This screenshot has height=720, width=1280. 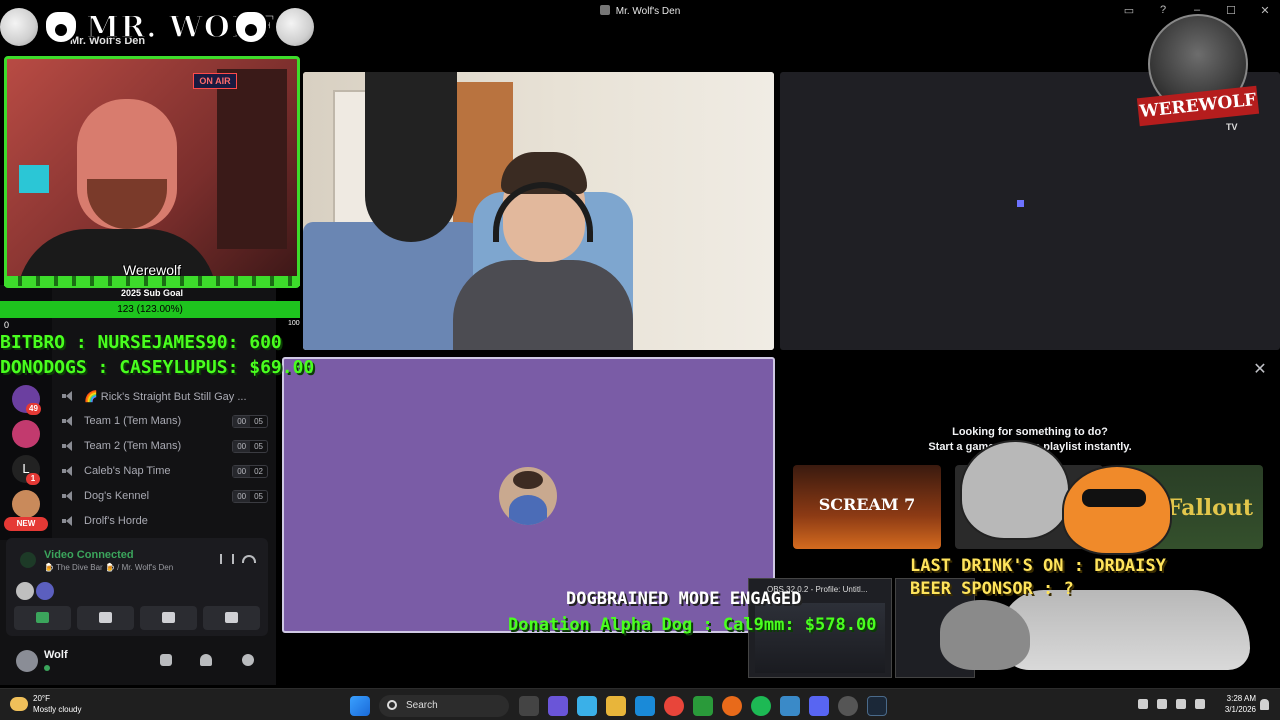 What do you see at coordinates (648, 11) in the screenshot?
I see `window-title-text: Mr. Wolf's Den` at bounding box center [648, 11].